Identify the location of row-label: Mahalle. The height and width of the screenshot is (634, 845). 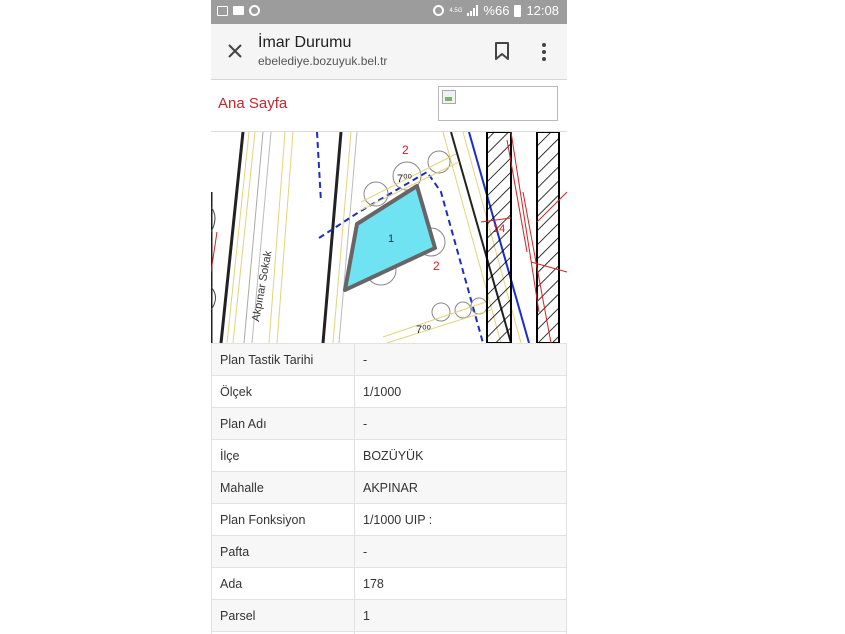
(283, 487).